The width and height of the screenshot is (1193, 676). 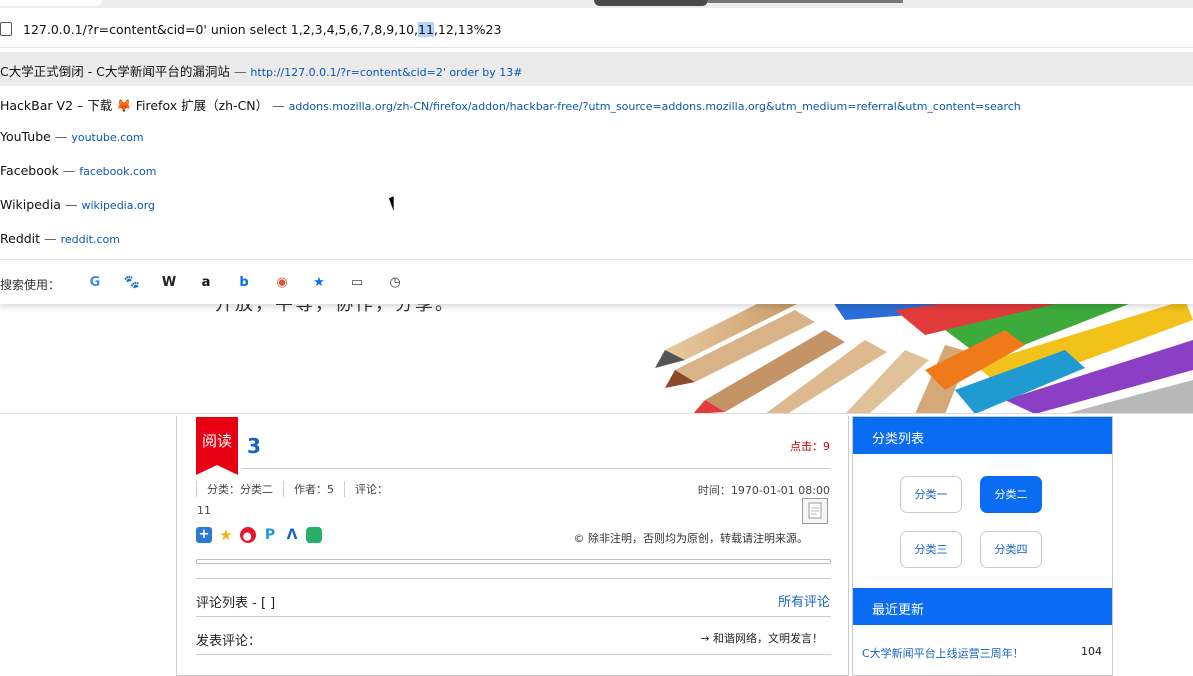 I want to click on all-comments-link: 所有评论, so click(x=804, y=600).